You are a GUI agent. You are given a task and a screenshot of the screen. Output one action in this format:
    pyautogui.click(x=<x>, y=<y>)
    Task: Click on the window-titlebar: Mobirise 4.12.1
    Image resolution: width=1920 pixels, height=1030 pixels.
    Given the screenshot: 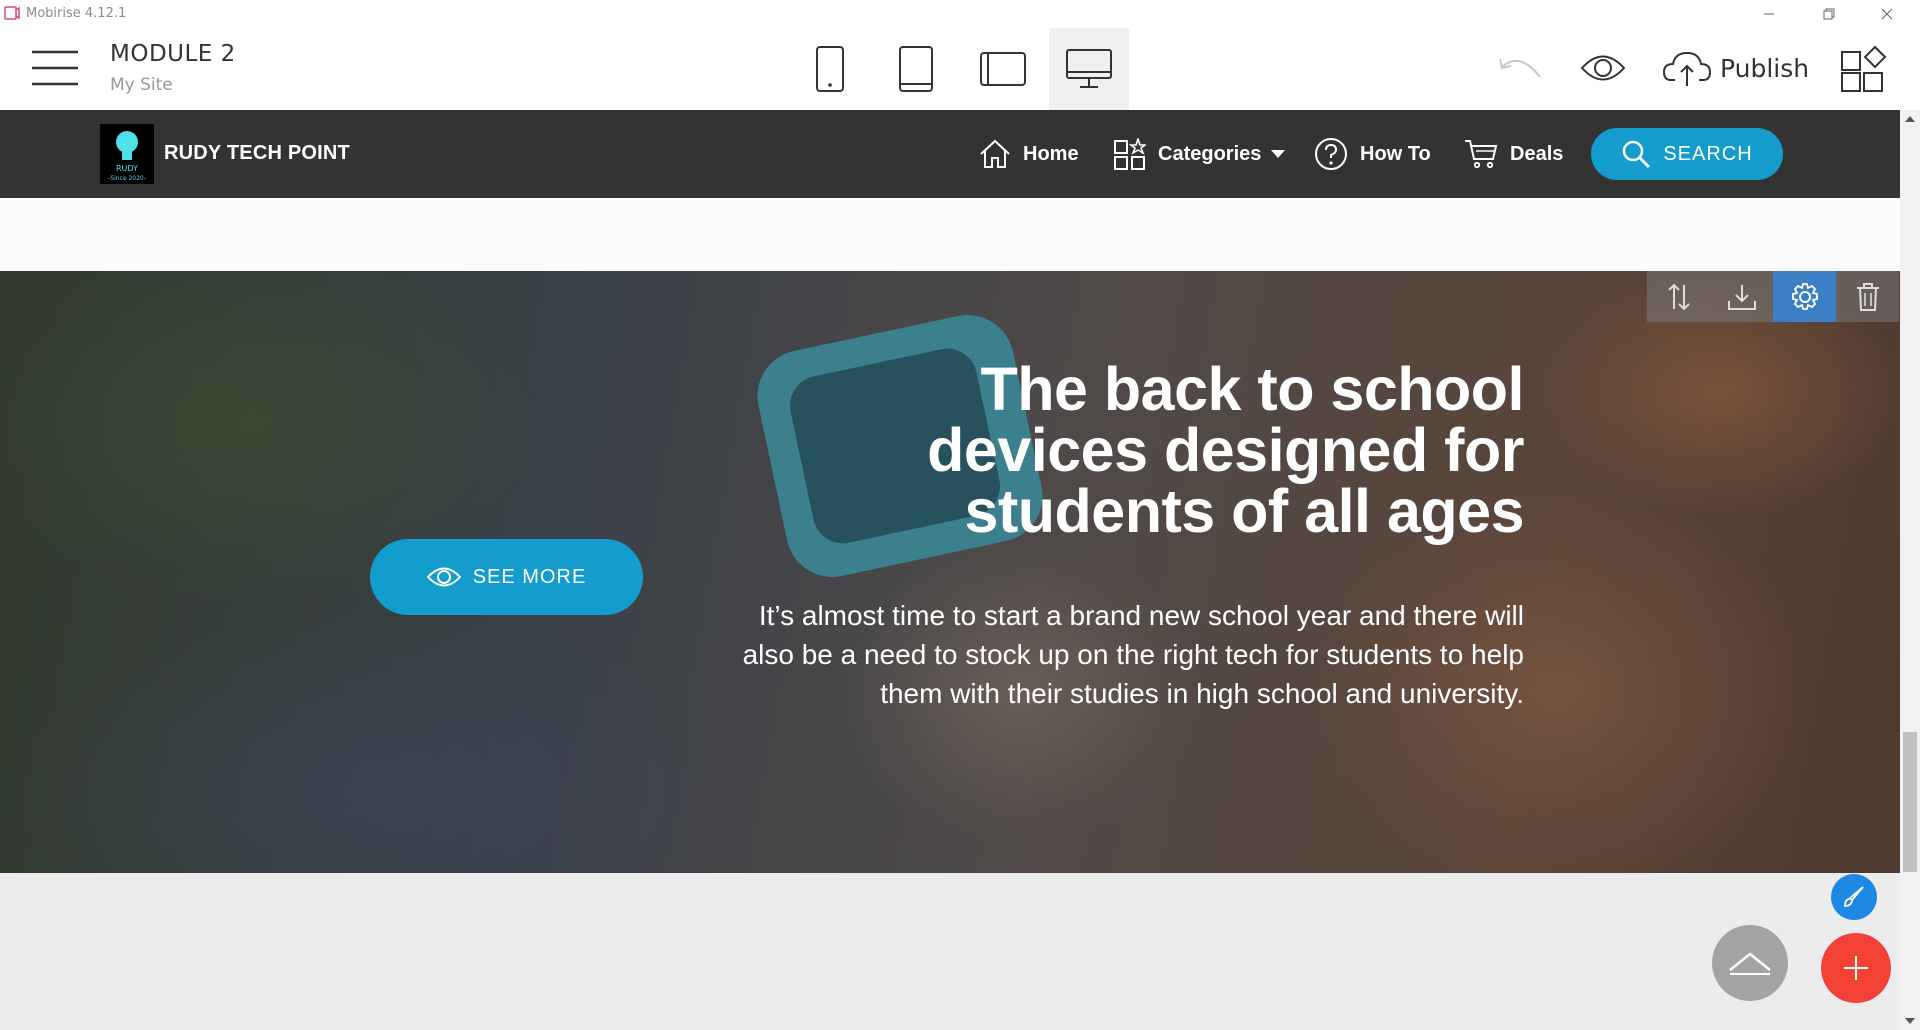 What is the action you would take?
    pyautogui.click(x=960, y=14)
    